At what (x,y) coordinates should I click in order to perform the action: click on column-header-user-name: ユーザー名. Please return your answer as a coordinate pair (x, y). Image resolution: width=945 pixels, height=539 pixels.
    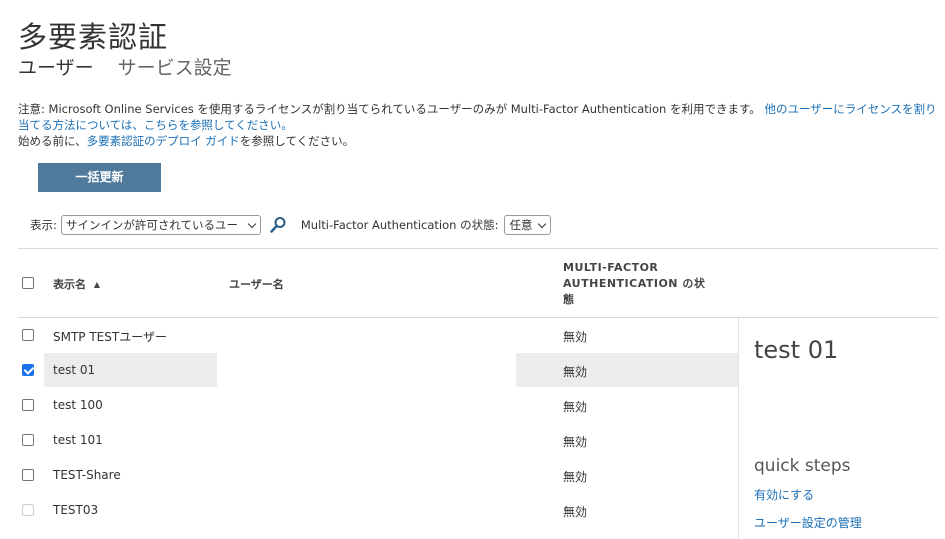
    Looking at the image, I should click on (256, 284).